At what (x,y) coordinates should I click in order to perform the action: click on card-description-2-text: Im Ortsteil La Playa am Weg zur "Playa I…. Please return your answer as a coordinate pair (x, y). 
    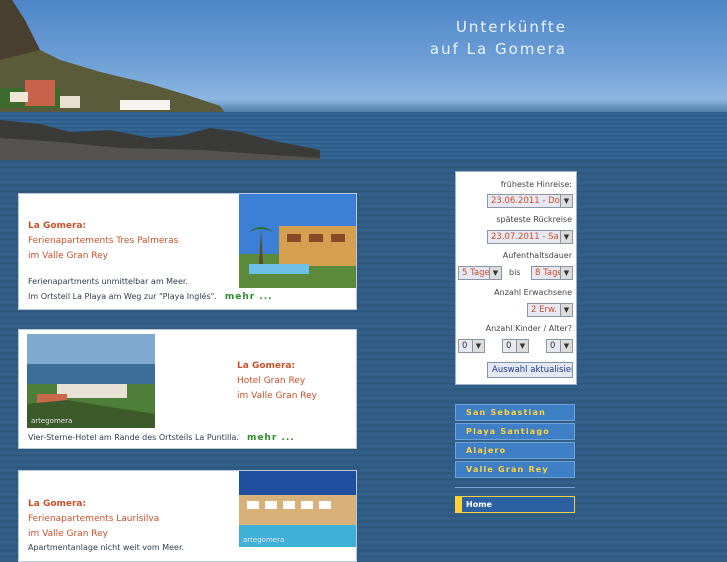
    Looking at the image, I should click on (122, 296).